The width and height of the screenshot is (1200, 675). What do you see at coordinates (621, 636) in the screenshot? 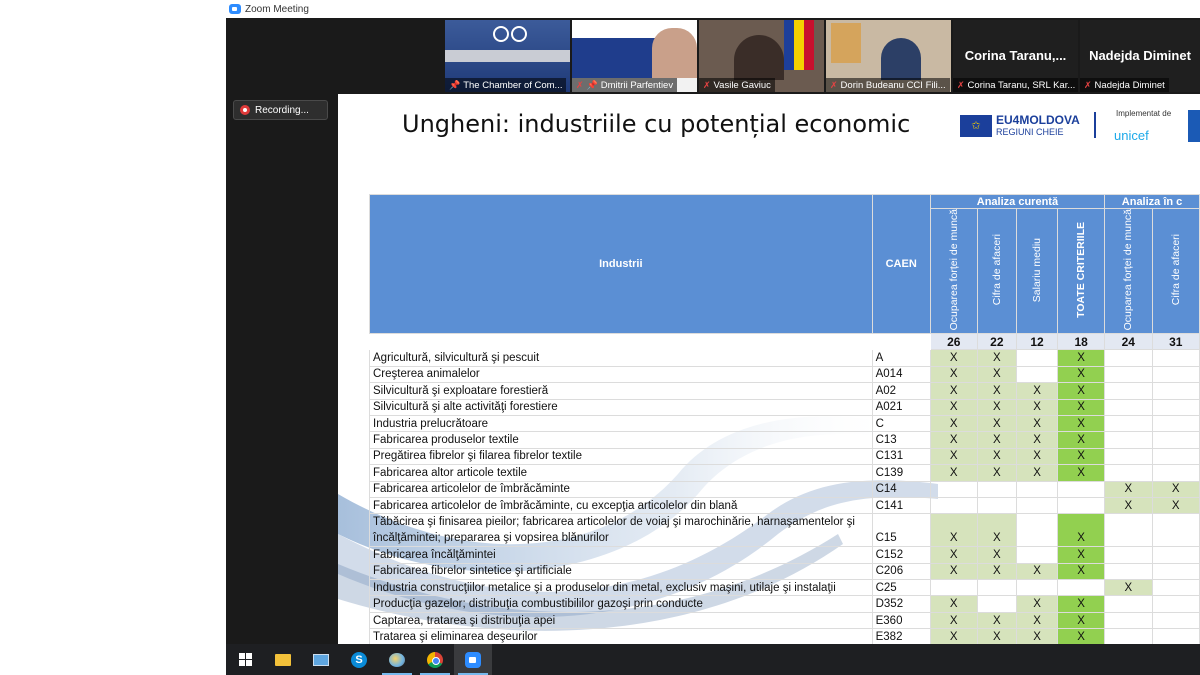
I see `industry-name-cell: Tratarea şi eliminarea deşeurilor` at bounding box center [621, 636].